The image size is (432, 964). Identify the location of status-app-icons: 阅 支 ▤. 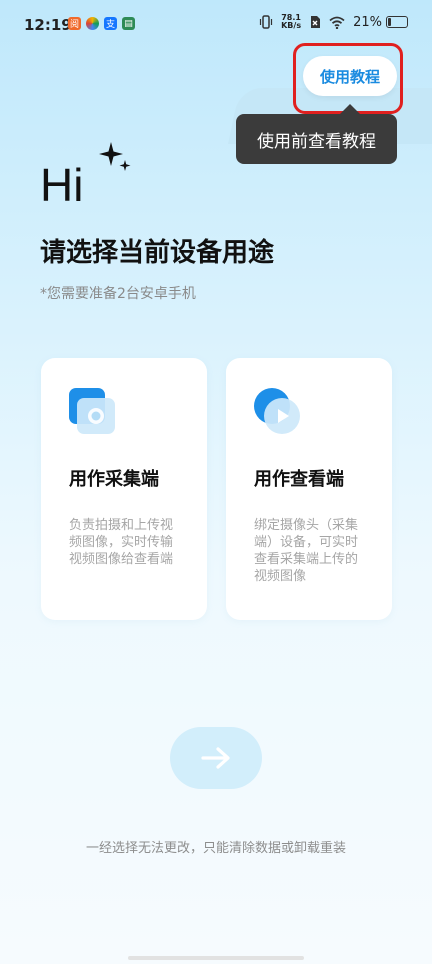
(101, 23).